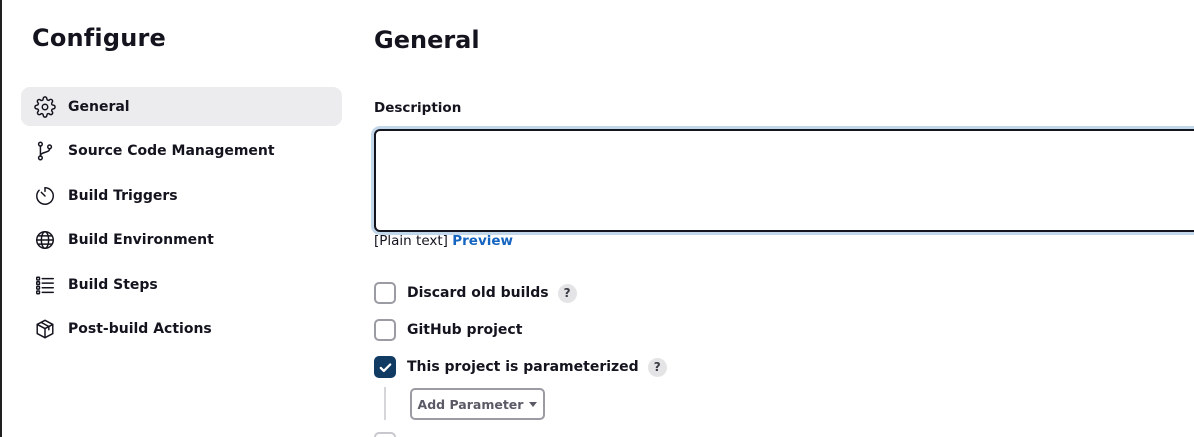  Describe the element at coordinates (385, 293) in the screenshot. I see `discard-old-builds-checkbox` at that location.